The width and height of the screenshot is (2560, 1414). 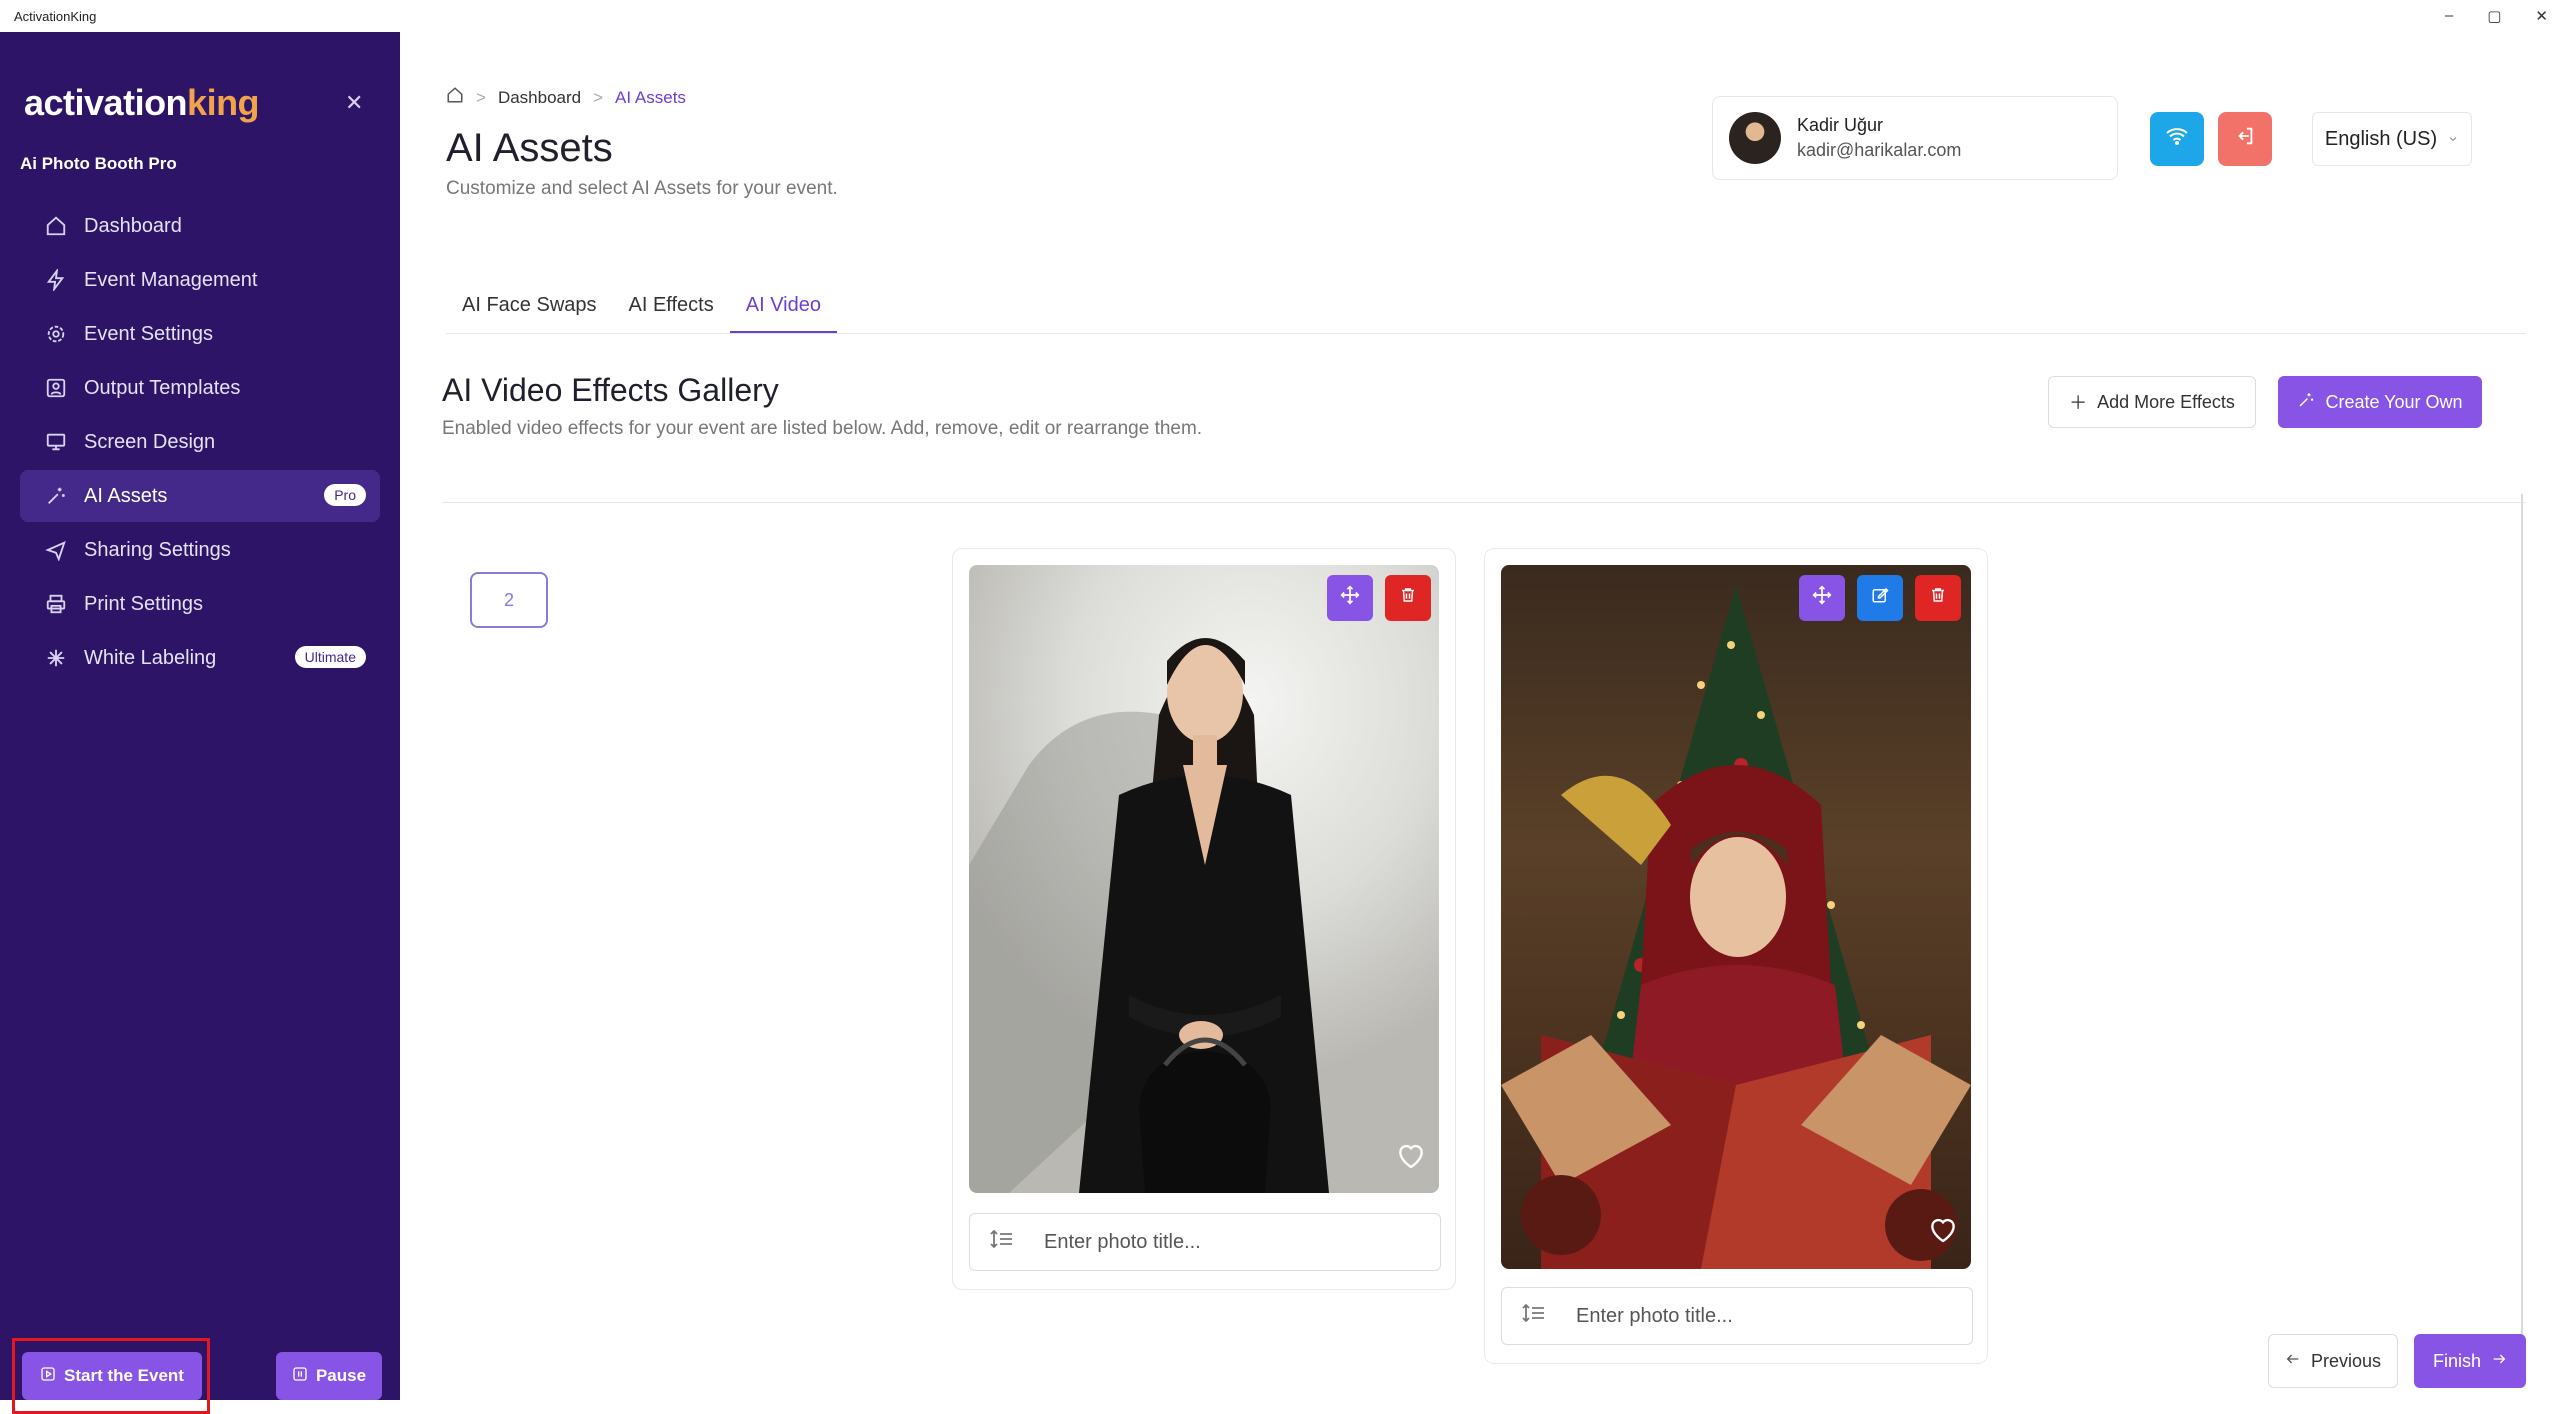 What do you see at coordinates (650, 97) in the screenshot?
I see `breadcrumb-current: AI Assets` at bounding box center [650, 97].